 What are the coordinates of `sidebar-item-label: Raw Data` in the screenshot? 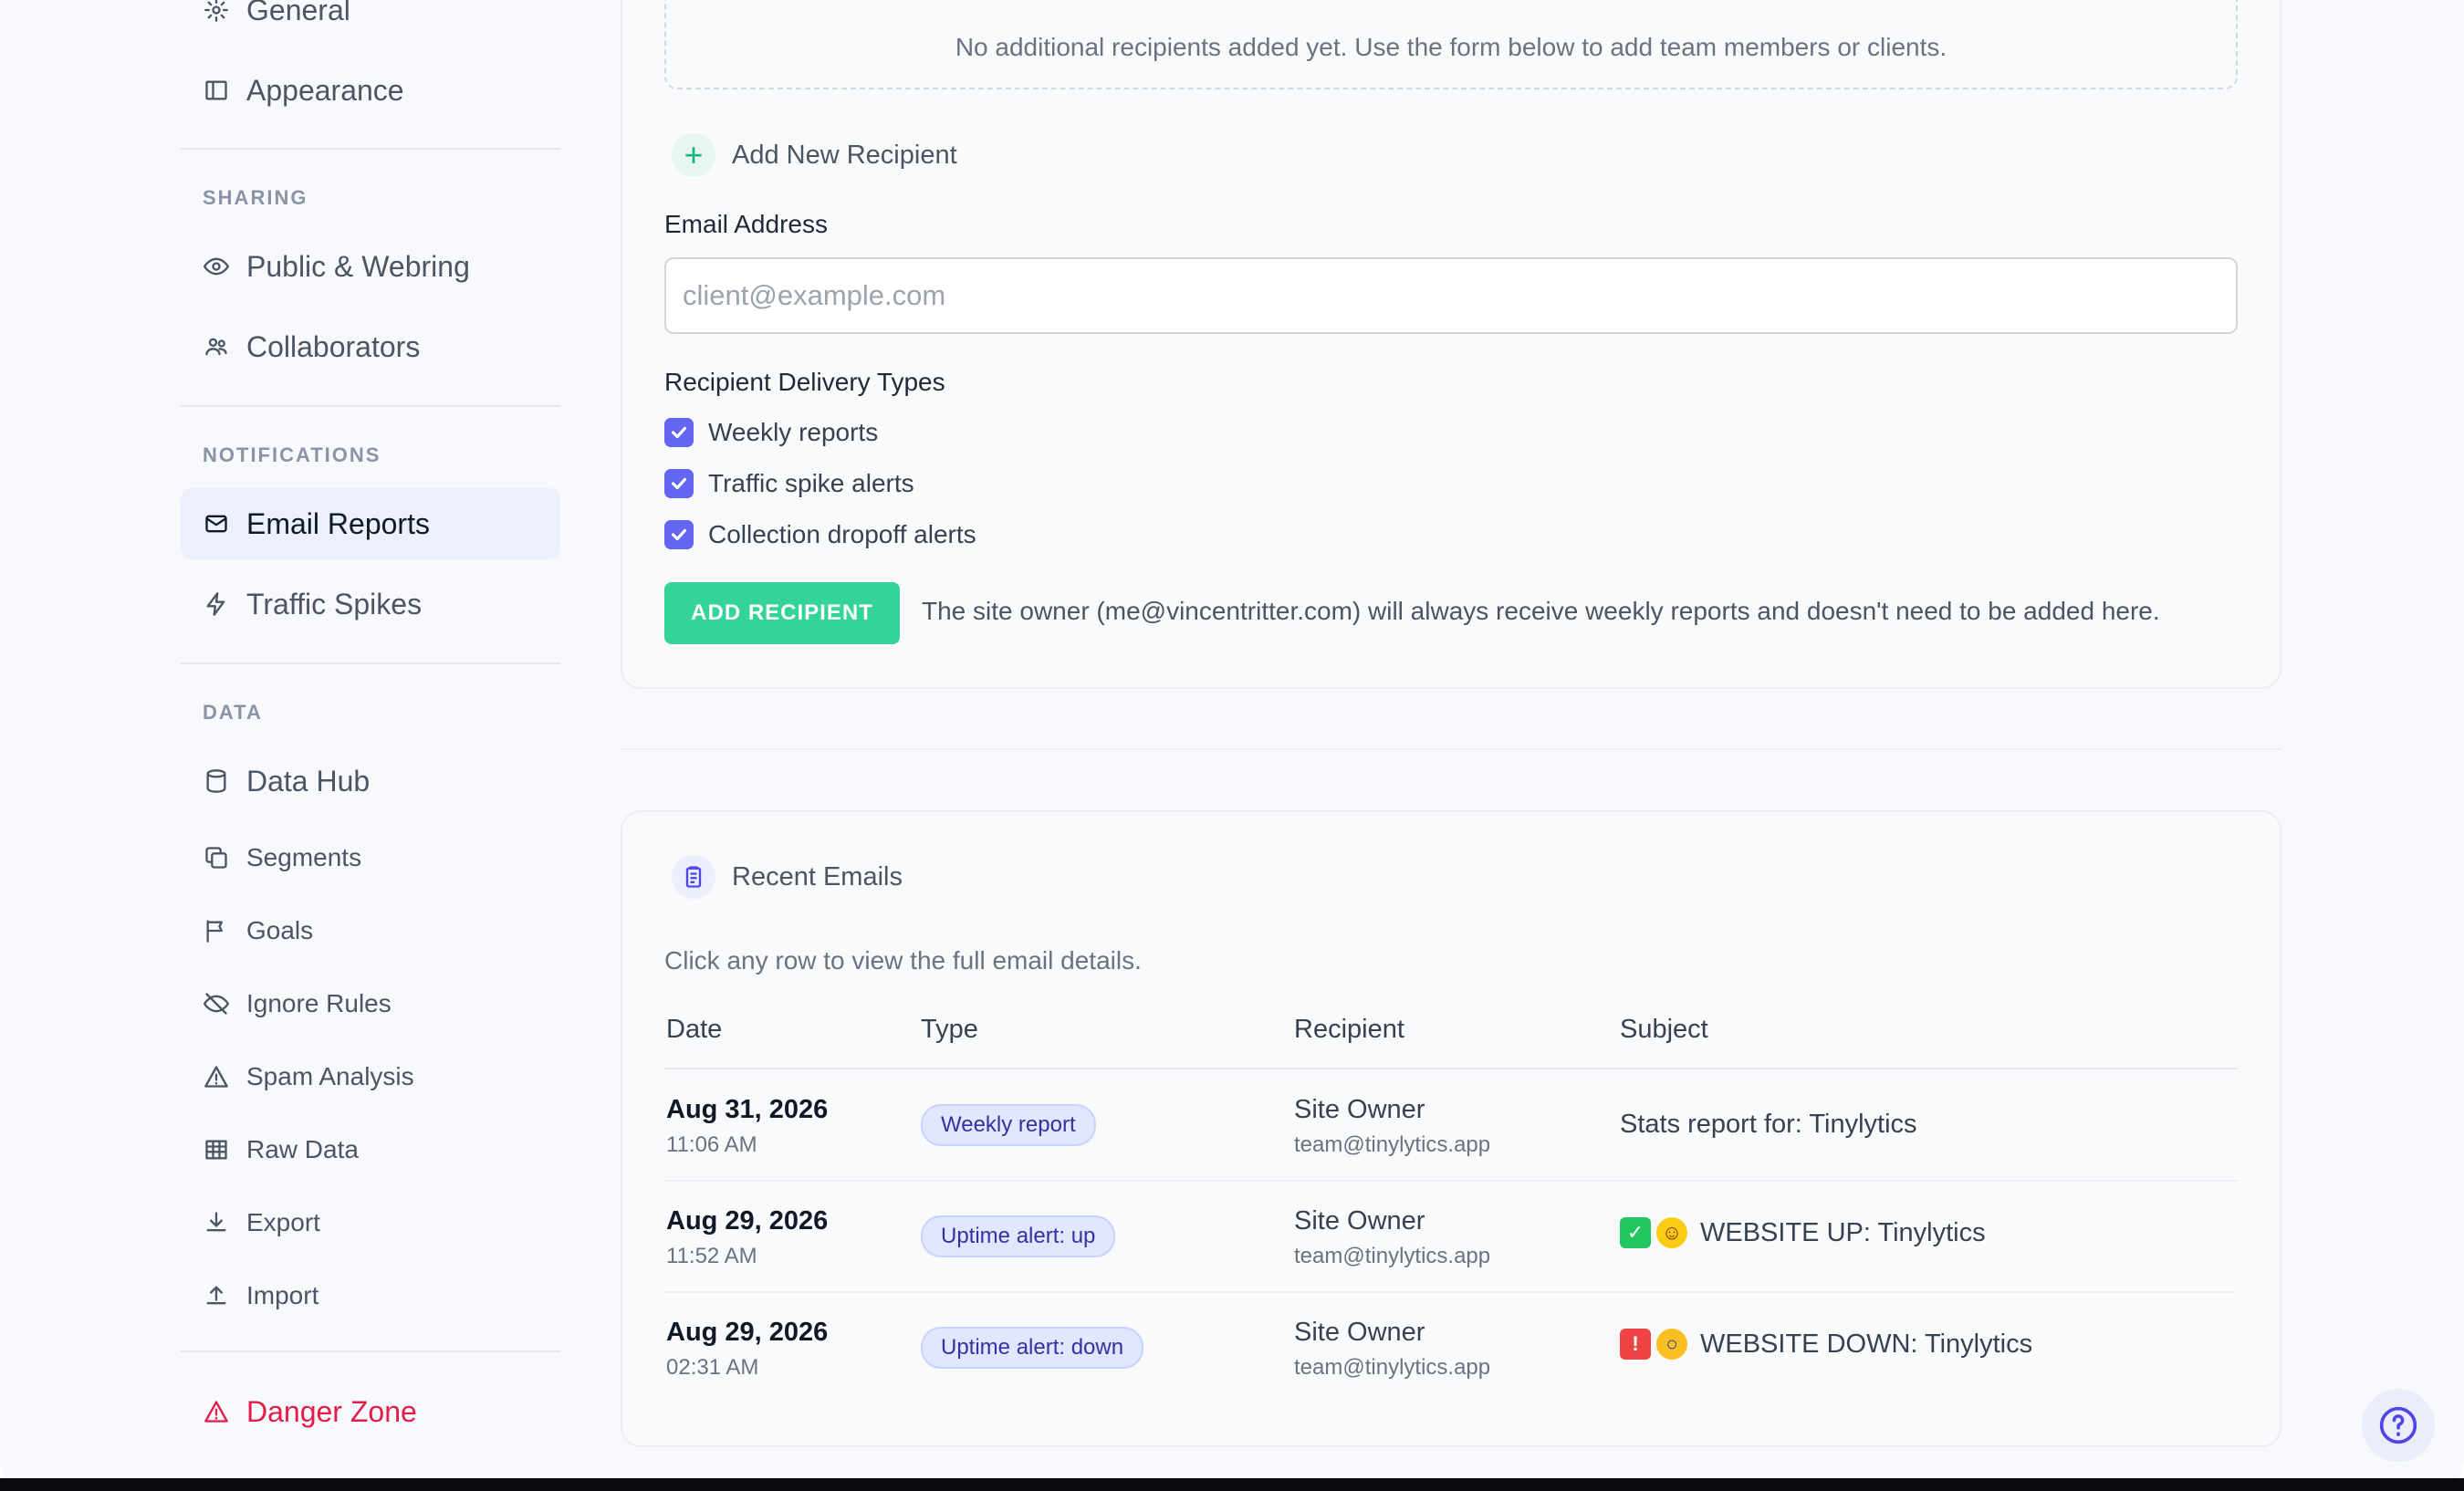 It's located at (302, 1149).